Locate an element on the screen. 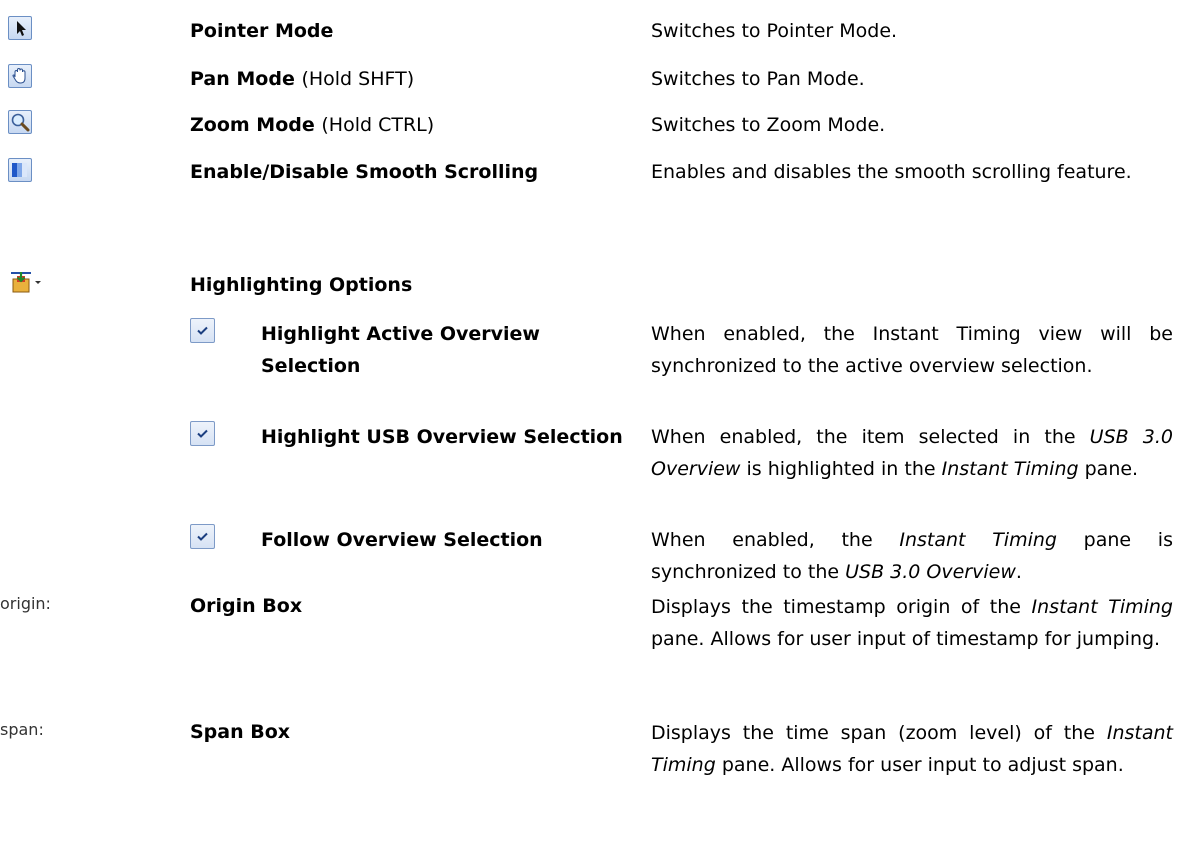 The width and height of the screenshot is (1187, 867). follow-overview-term: Follow Overview Selection is located at coordinates (402, 540).